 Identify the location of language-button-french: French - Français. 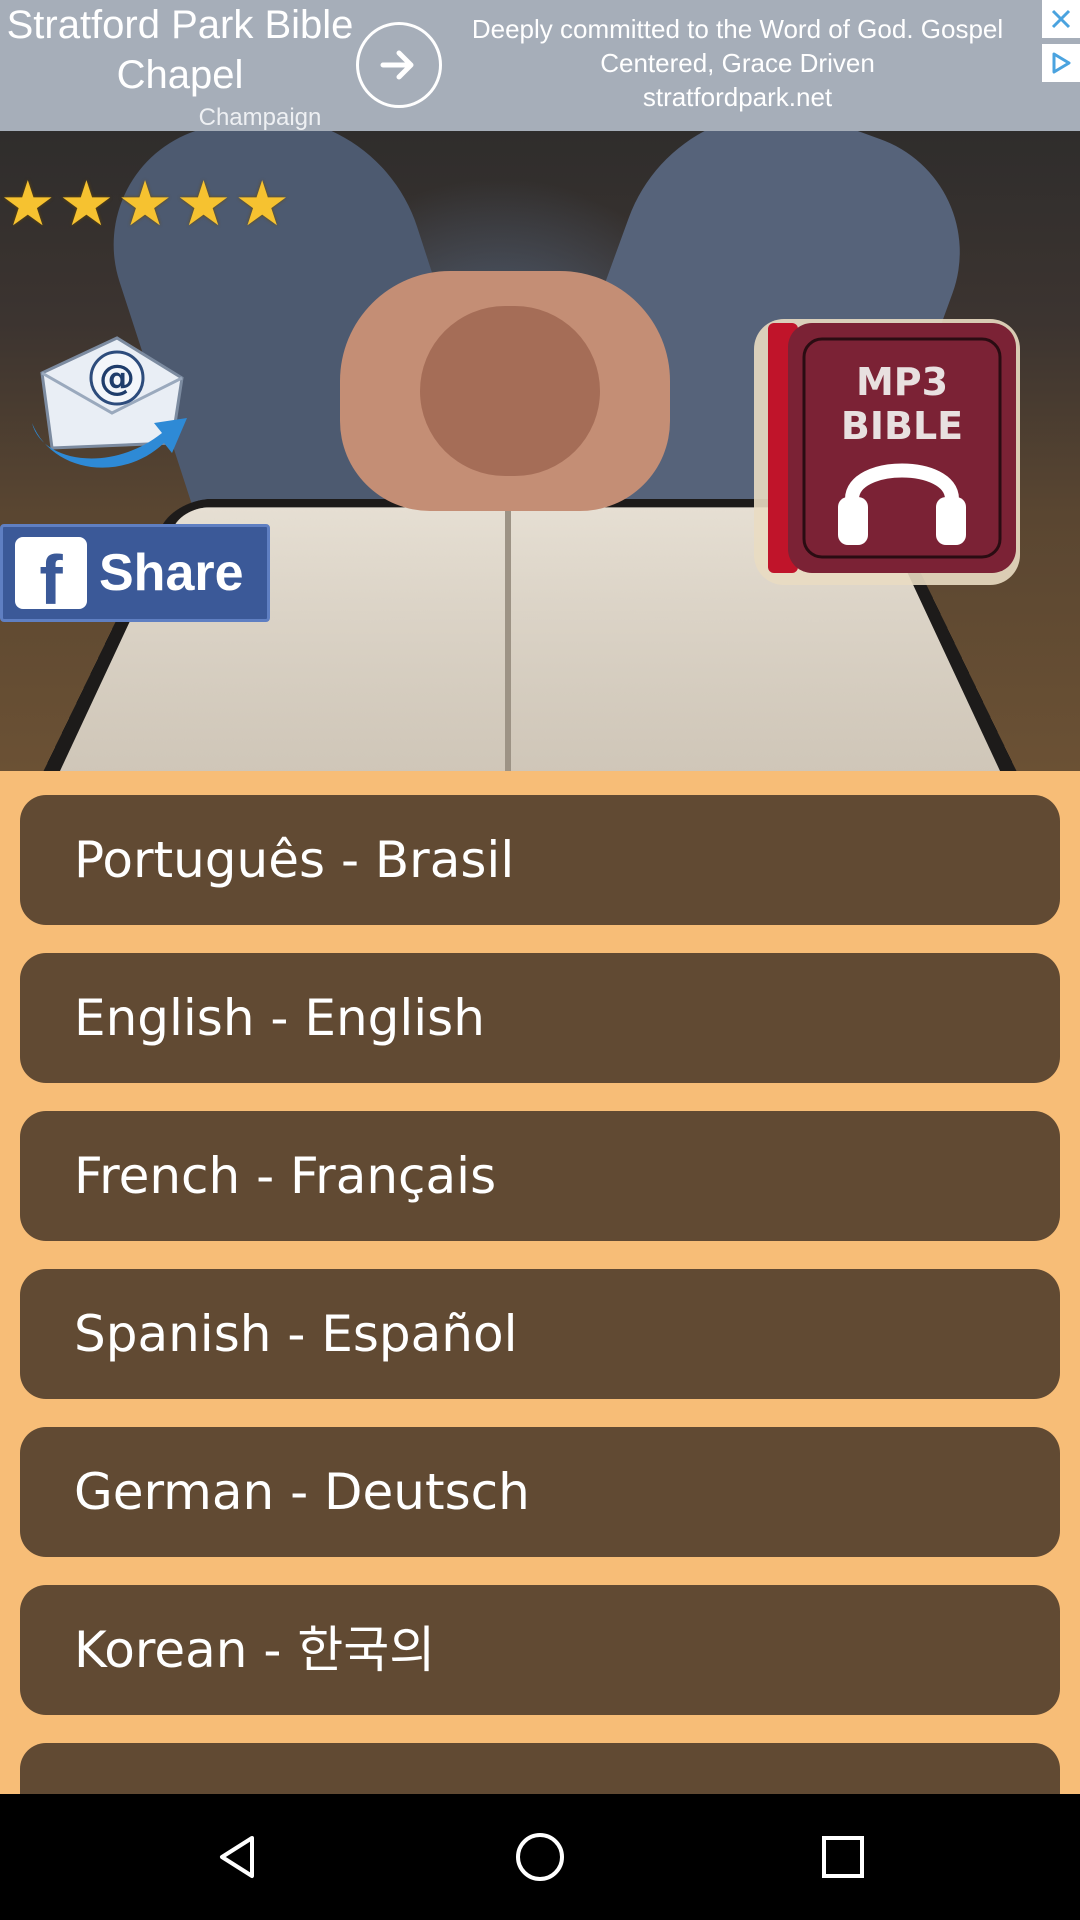
(540, 1176).